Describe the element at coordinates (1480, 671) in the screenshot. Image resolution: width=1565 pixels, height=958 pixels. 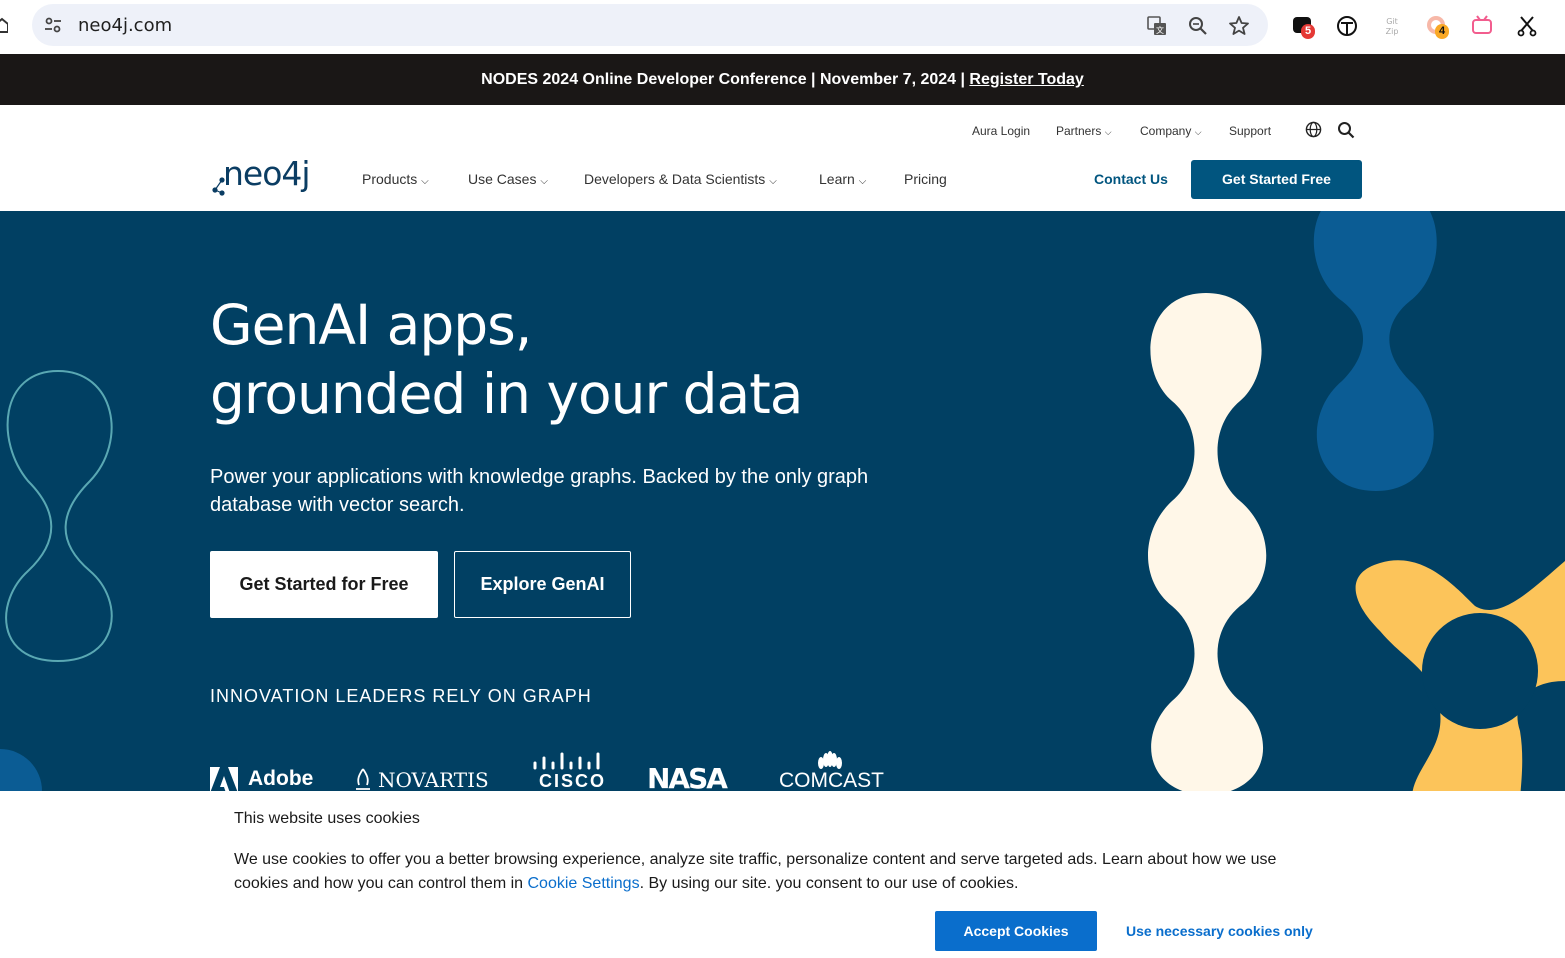
I see `yellow-cutout-shape` at that location.